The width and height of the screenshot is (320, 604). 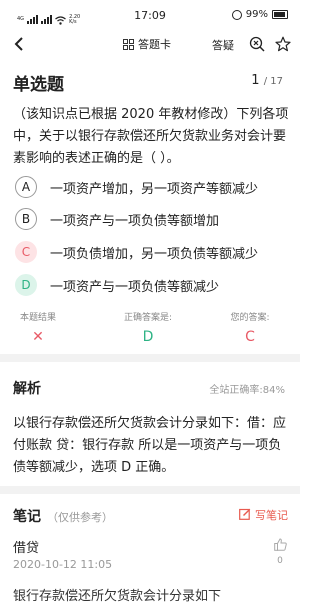 What do you see at coordinates (255, 80) in the screenshot?
I see `question-current: 1` at bounding box center [255, 80].